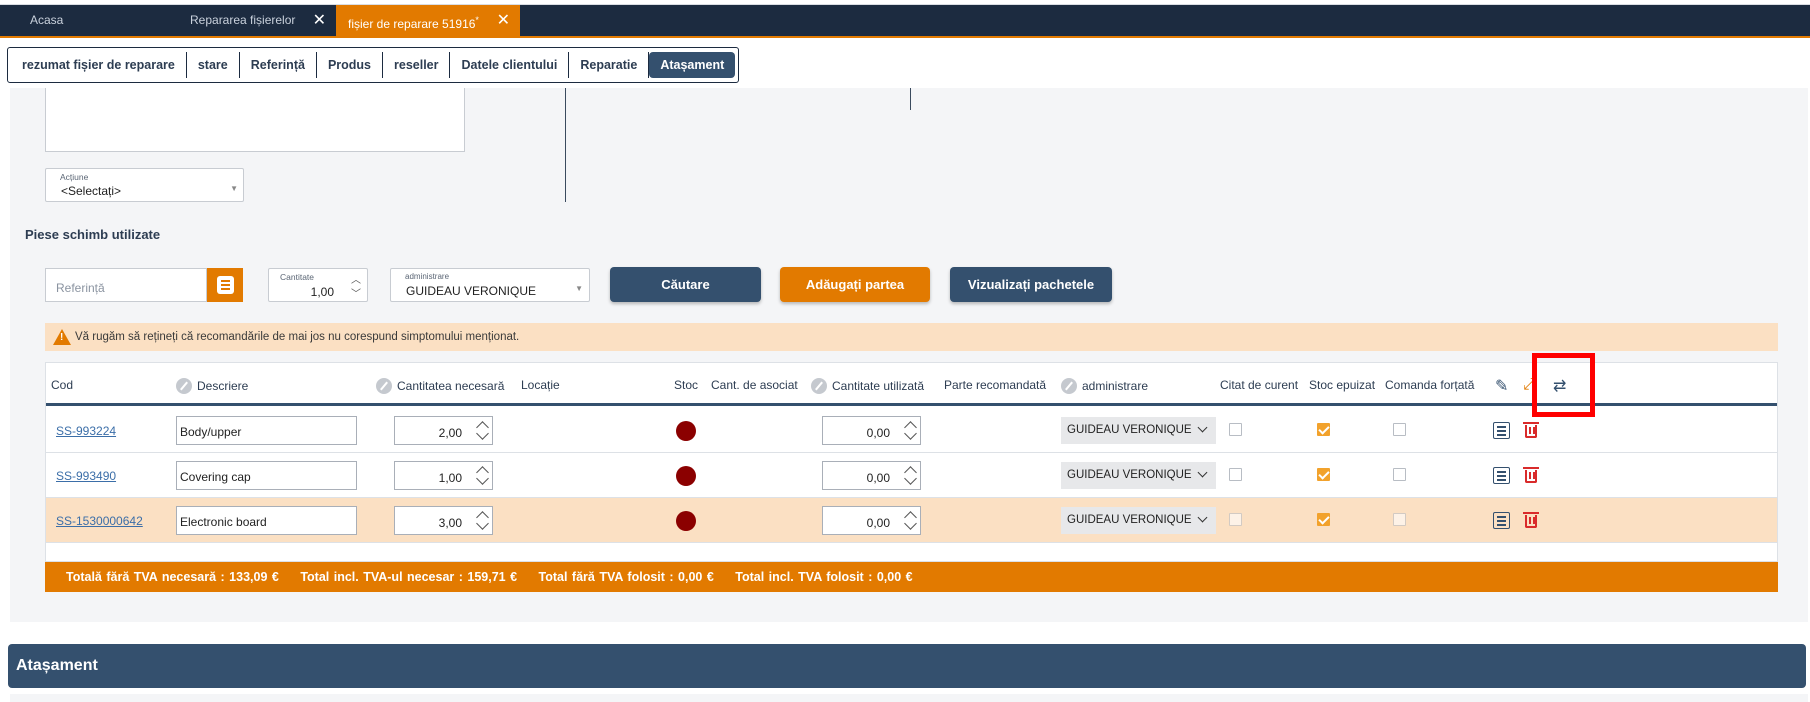 The image size is (1810, 702). I want to click on nav-client-data: Datele clientului, so click(510, 65).